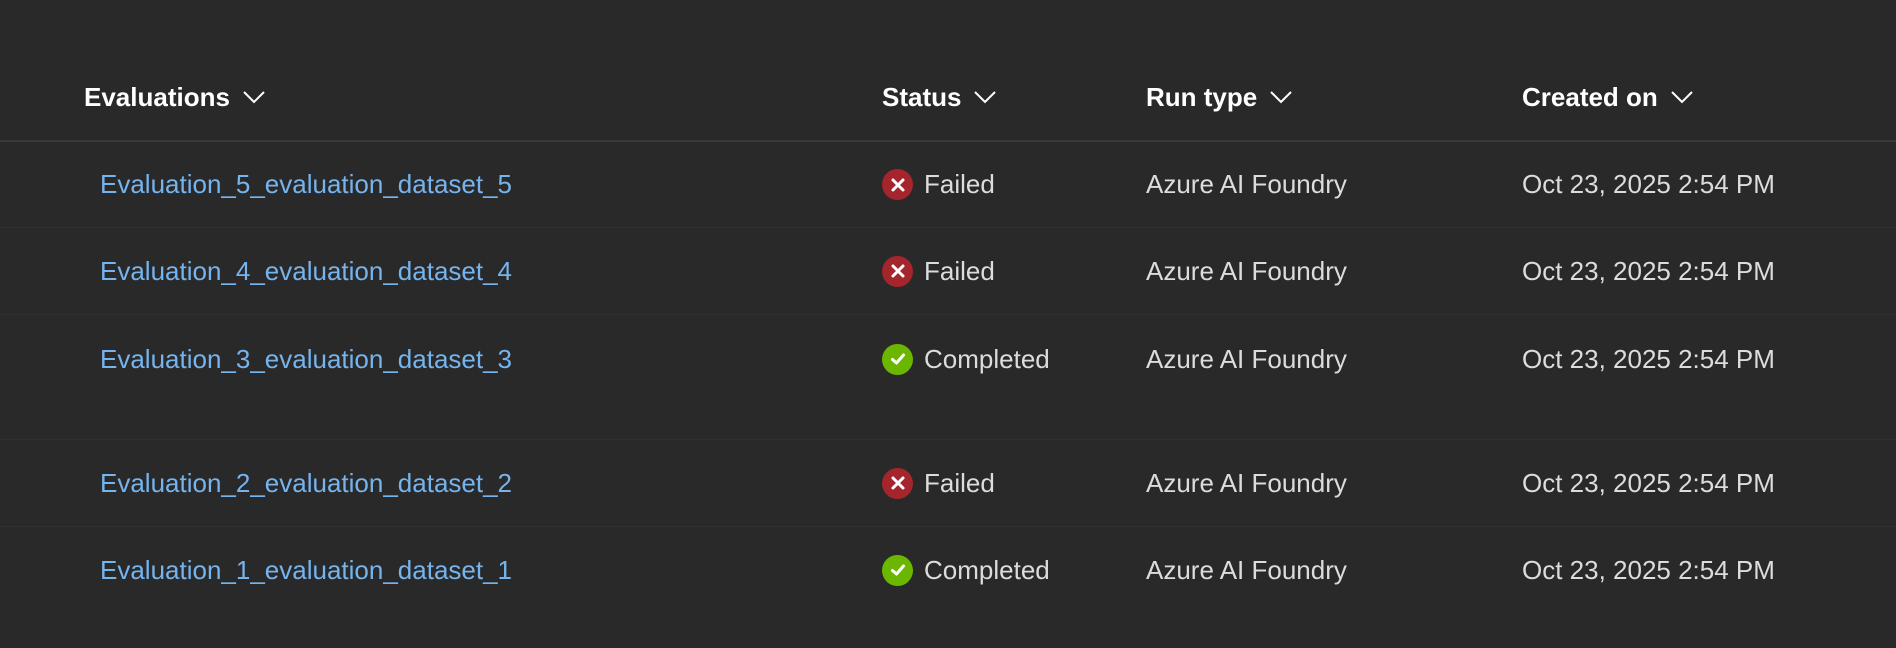  I want to click on column-header-evaluations: Evaluations, so click(175, 97).